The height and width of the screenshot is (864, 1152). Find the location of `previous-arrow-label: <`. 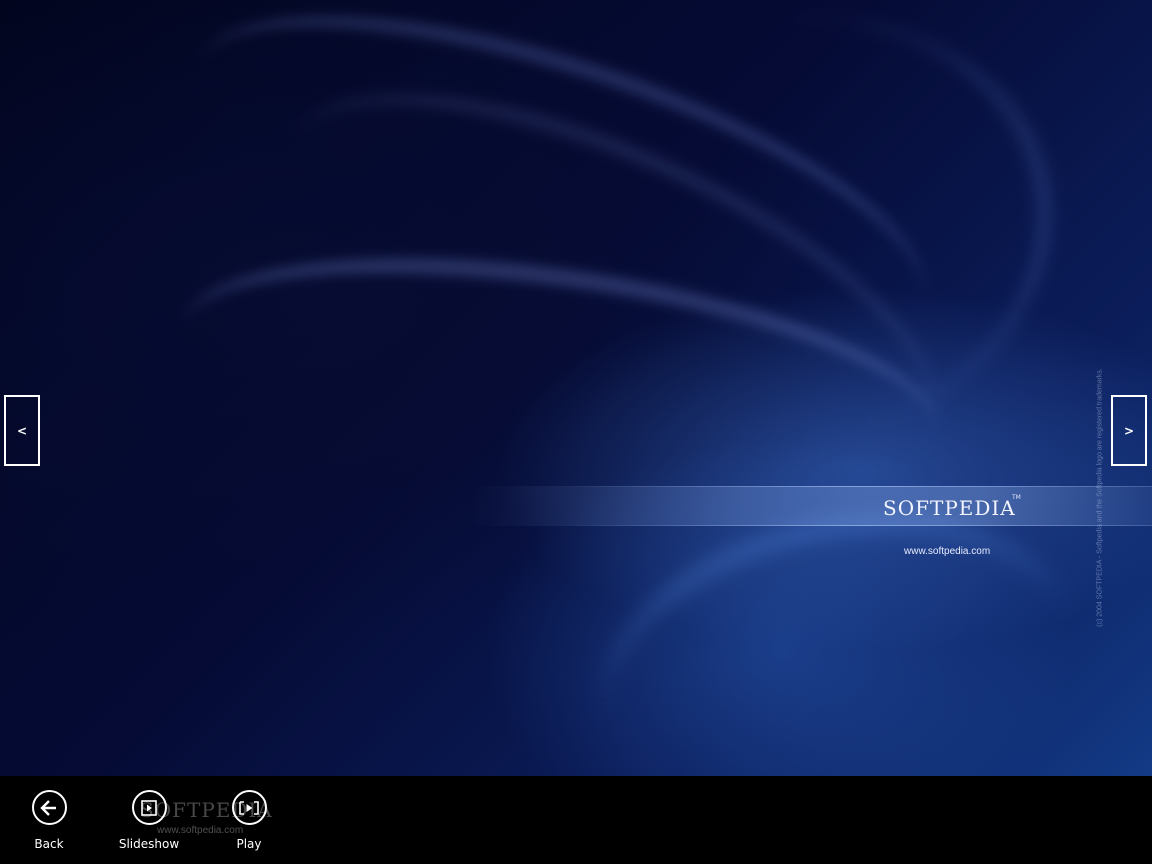

previous-arrow-label: < is located at coordinates (22, 430).